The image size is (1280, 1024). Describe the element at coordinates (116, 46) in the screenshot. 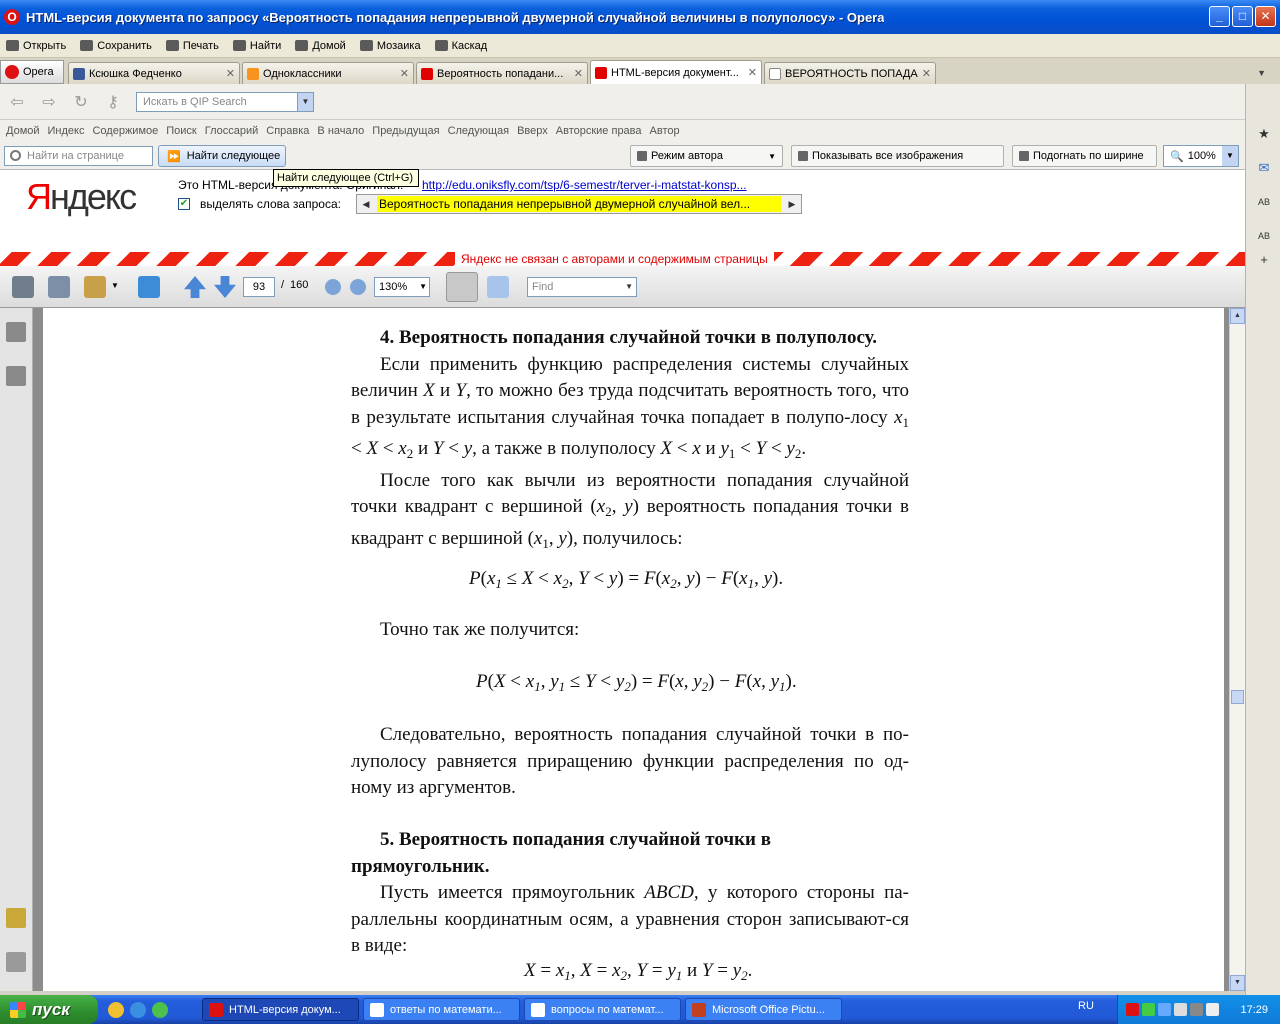

I see `save-button: Сохранить` at that location.